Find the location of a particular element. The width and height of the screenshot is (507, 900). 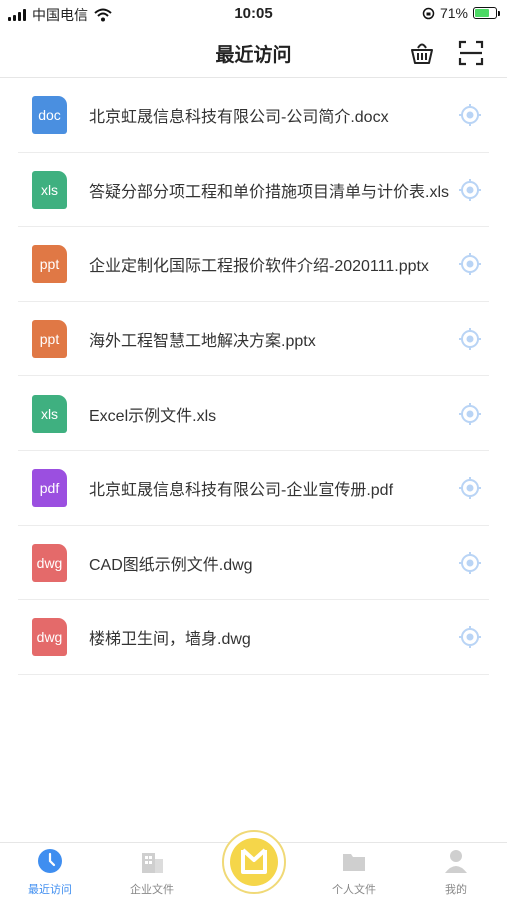

file-name: 北京虹晟信息科技有限公司-企业宣传册.pdf is located at coordinates (241, 491).